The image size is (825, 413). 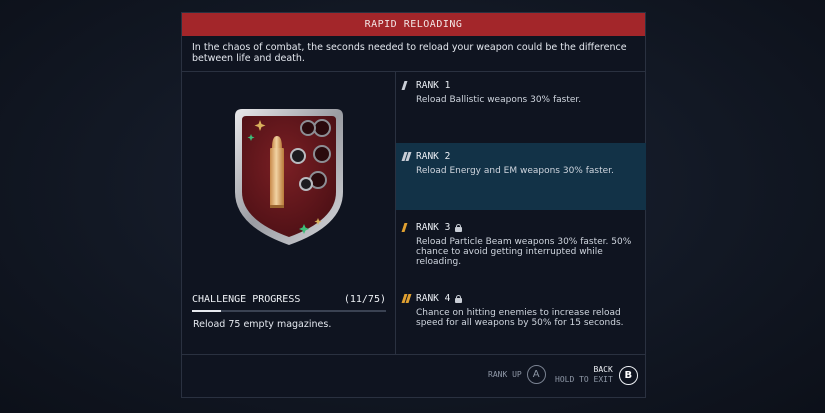 I want to click on challenge-progress-label: CHALLENGE PROGRESS, so click(x=246, y=299).